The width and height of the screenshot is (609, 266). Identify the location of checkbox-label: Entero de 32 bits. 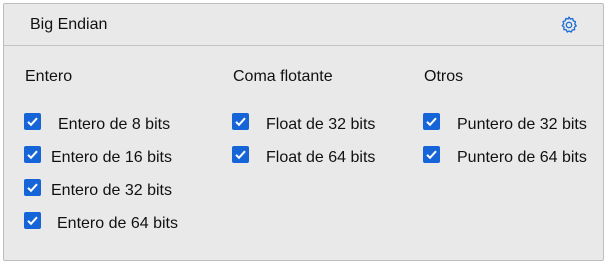
(111, 190).